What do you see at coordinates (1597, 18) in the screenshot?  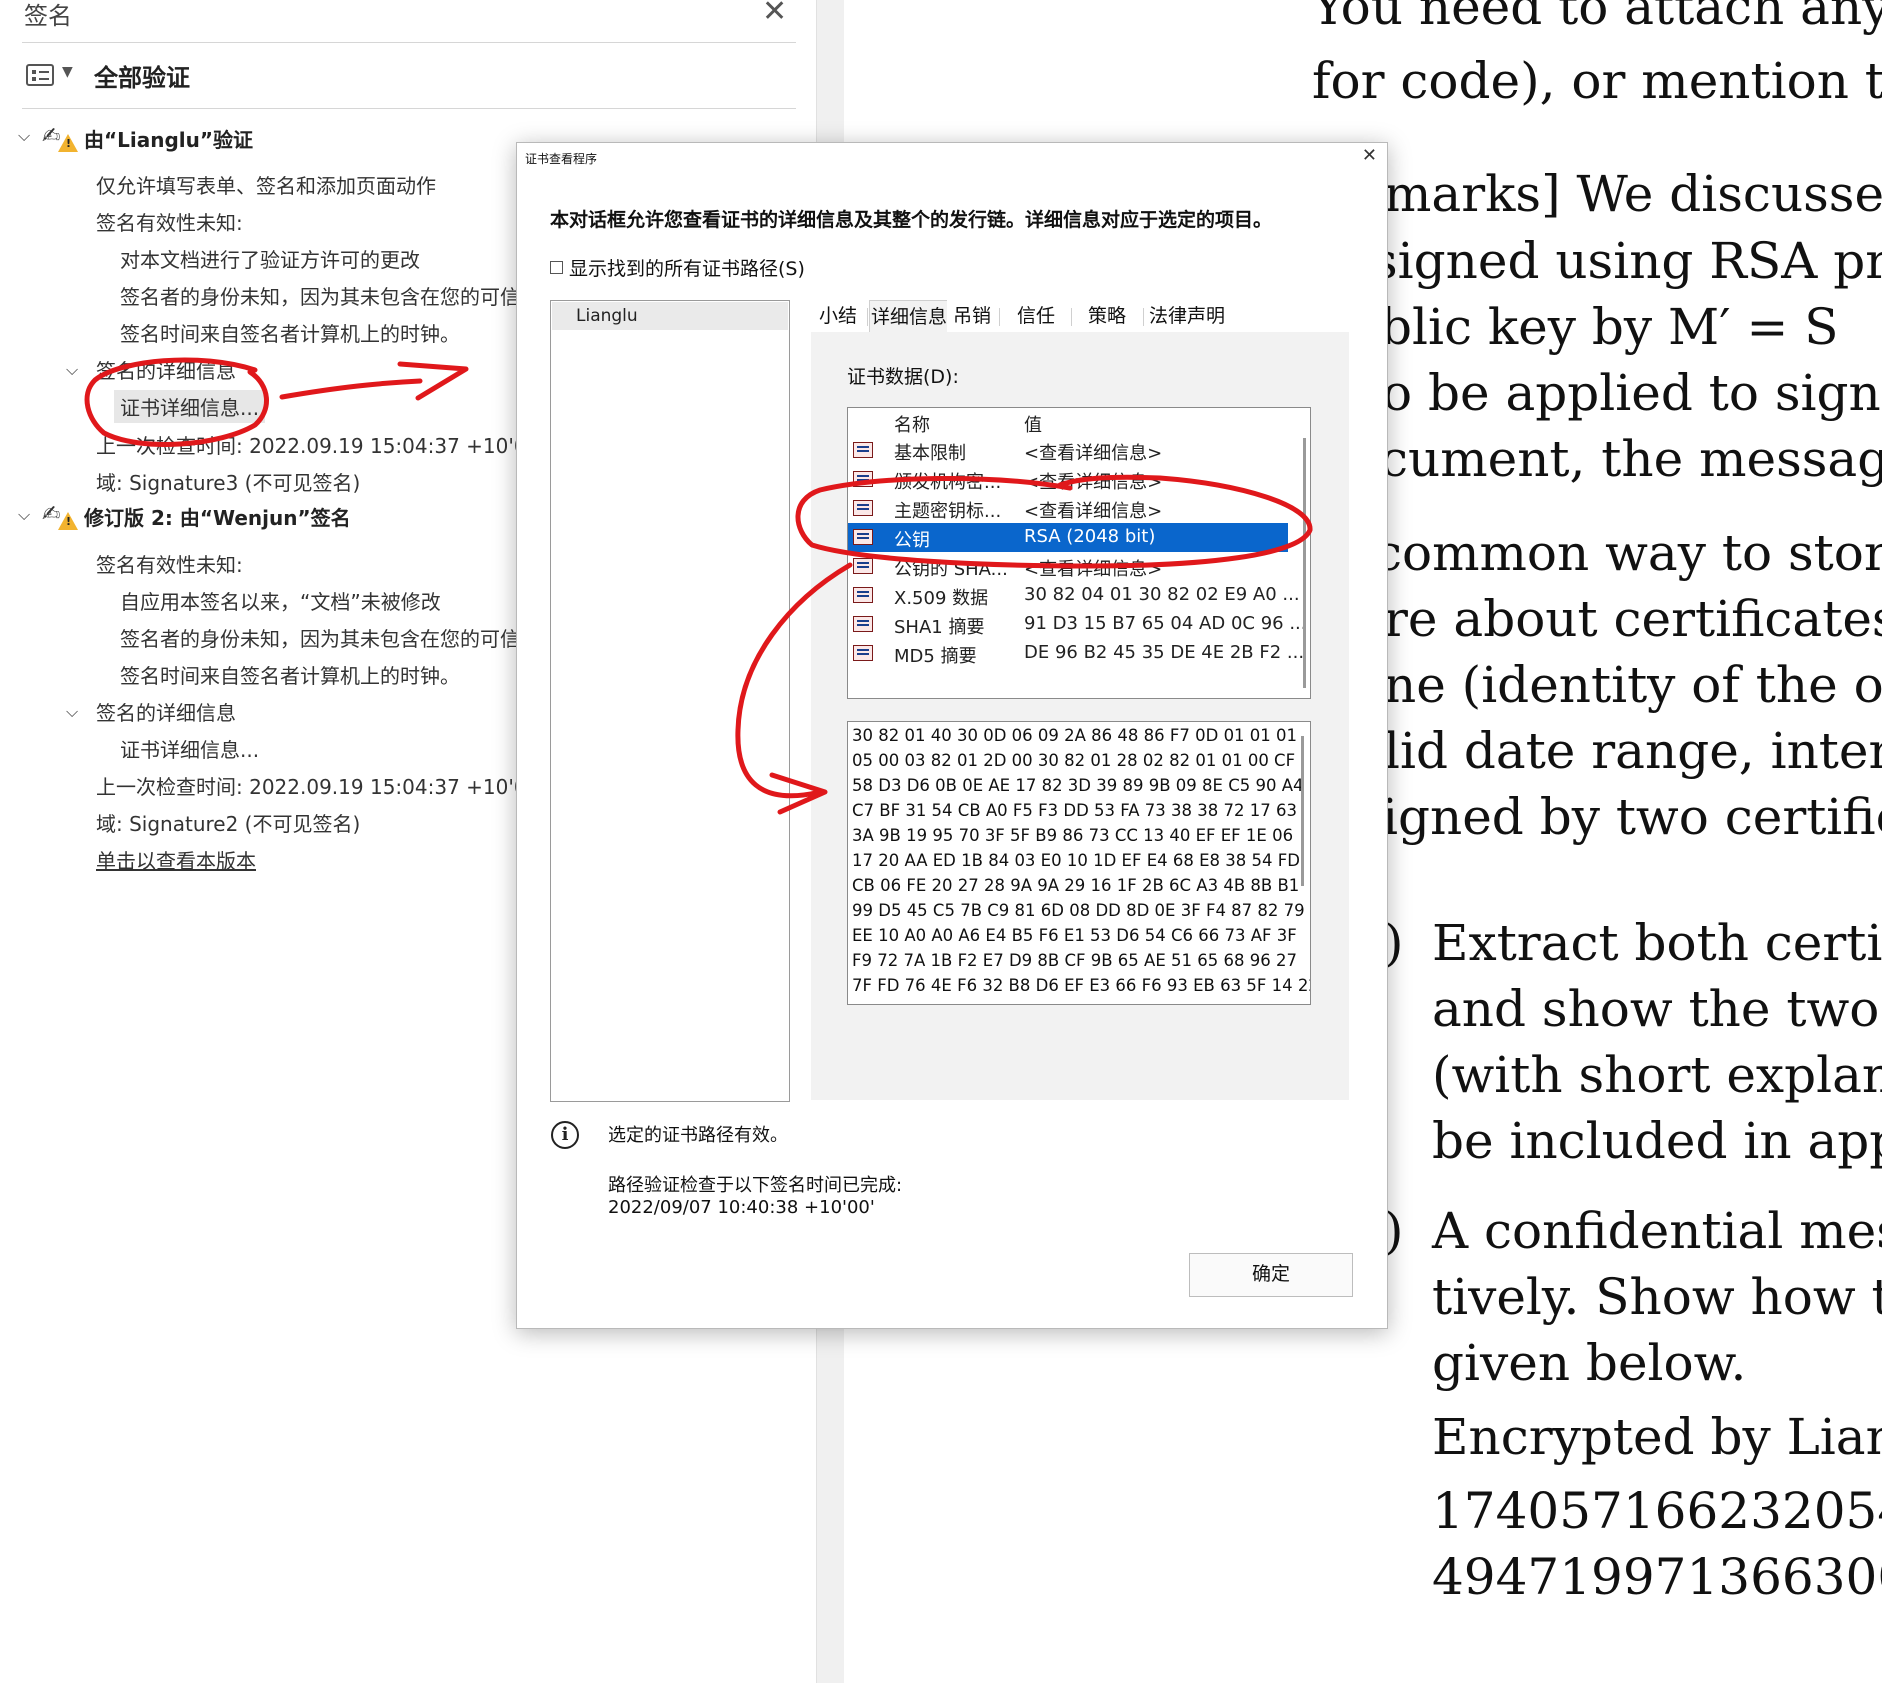 I see `document-text: You need to attach any` at bounding box center [1597, 18].